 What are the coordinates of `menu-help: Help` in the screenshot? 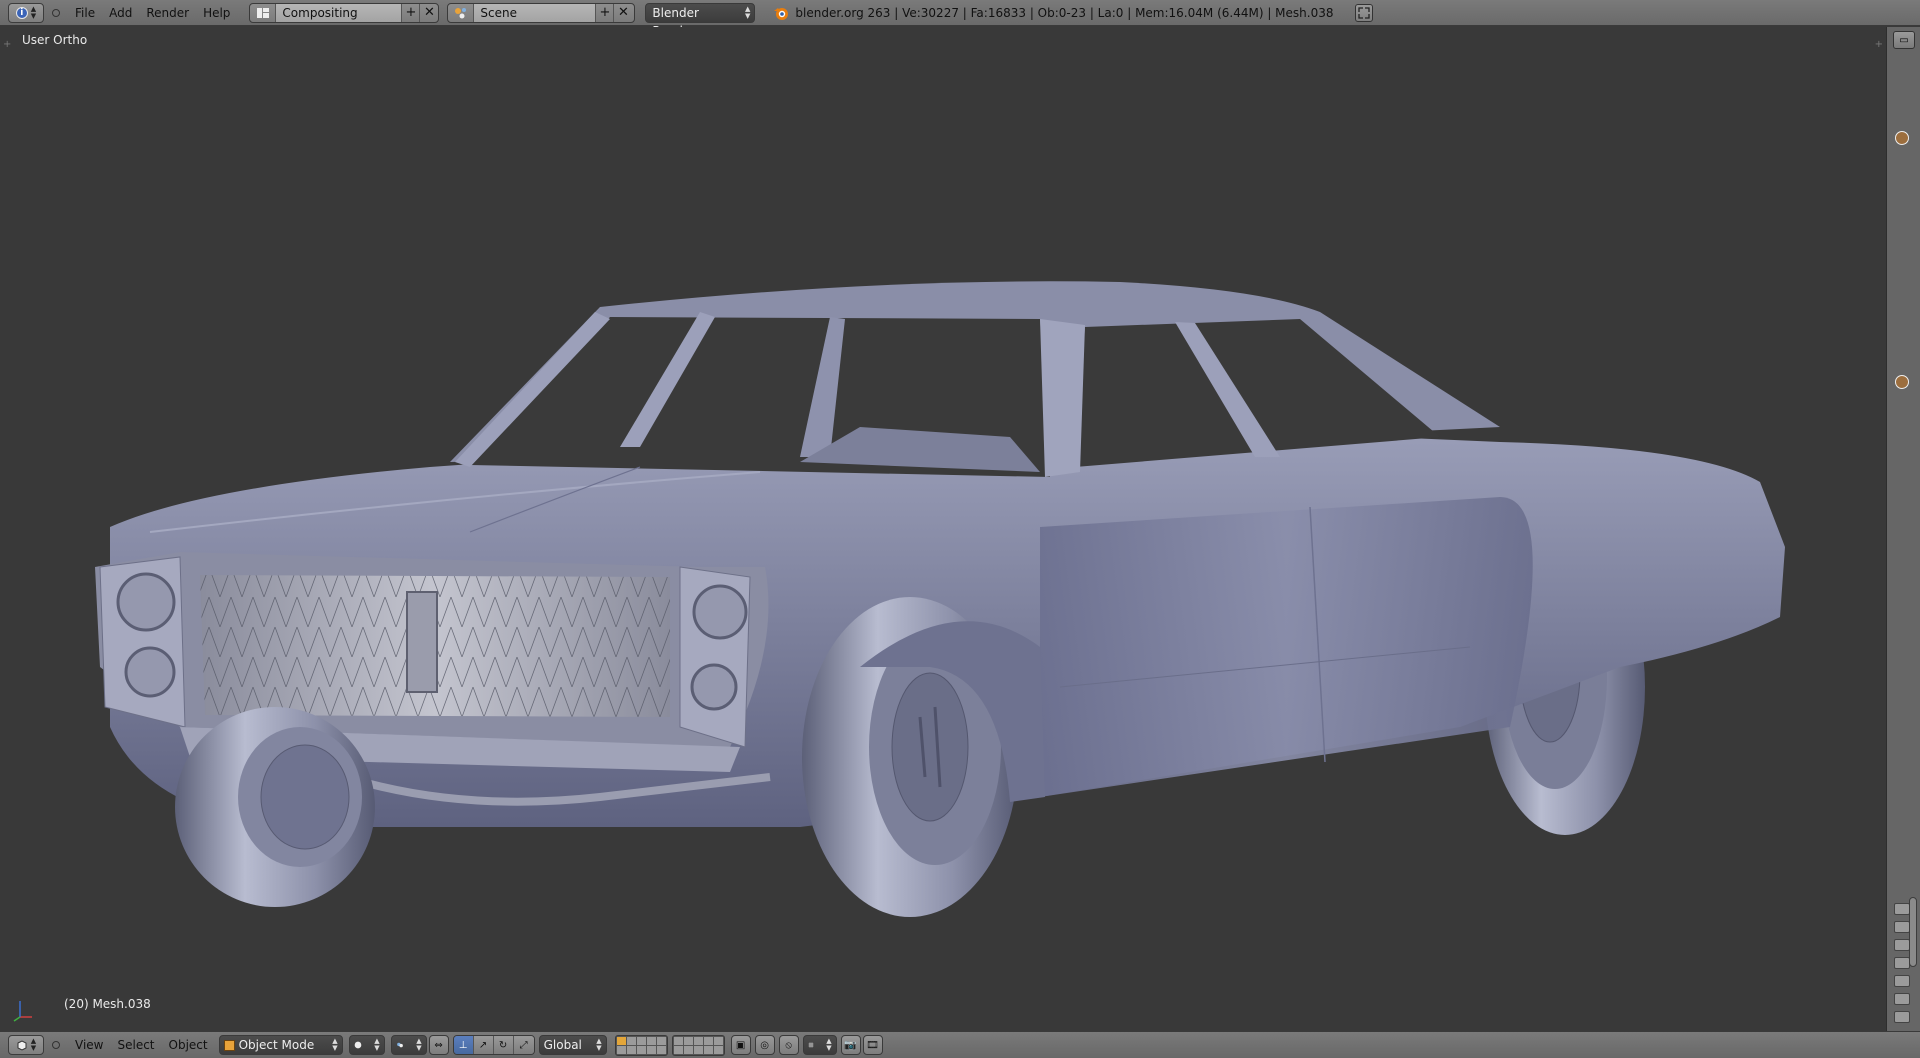 It's located at (216, 13).